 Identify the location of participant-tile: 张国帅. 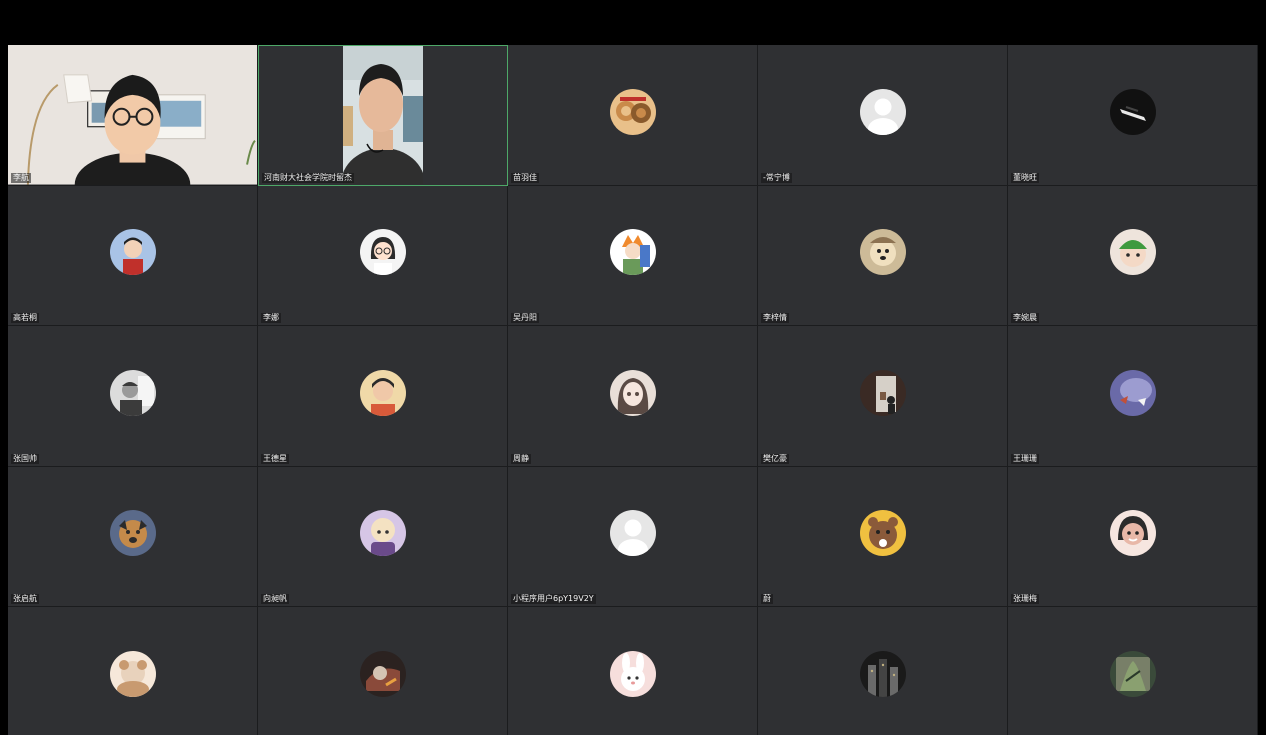
(133, 396).